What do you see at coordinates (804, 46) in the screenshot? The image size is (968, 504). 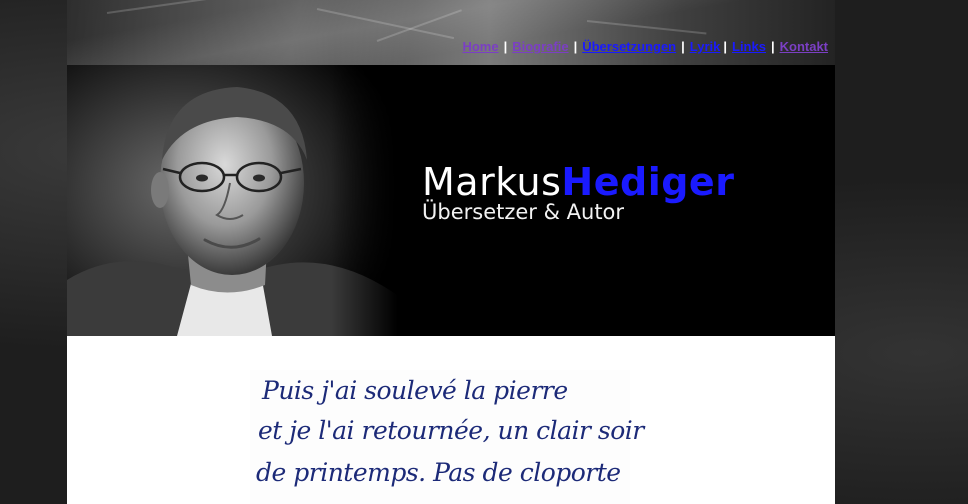 I see `nav-kontakt-link: Kontakt` at bounding box center [804, 46].